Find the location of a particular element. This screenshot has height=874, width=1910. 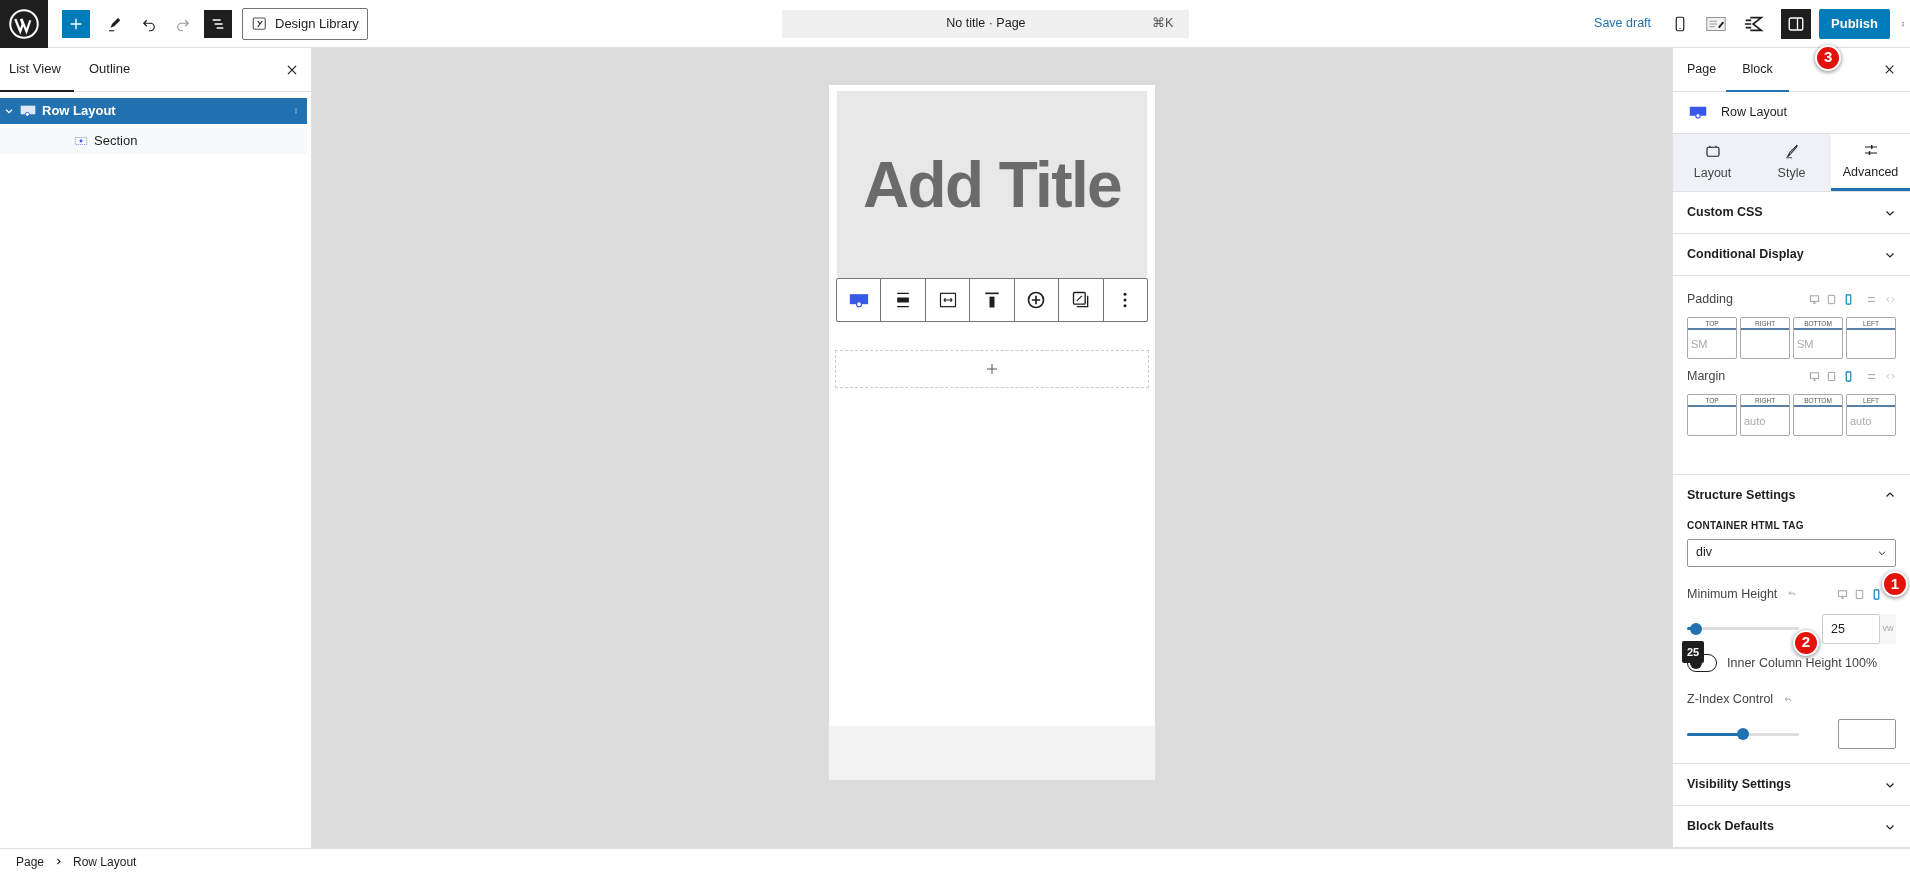

copy-icon is located at coordinates (1080, 300).